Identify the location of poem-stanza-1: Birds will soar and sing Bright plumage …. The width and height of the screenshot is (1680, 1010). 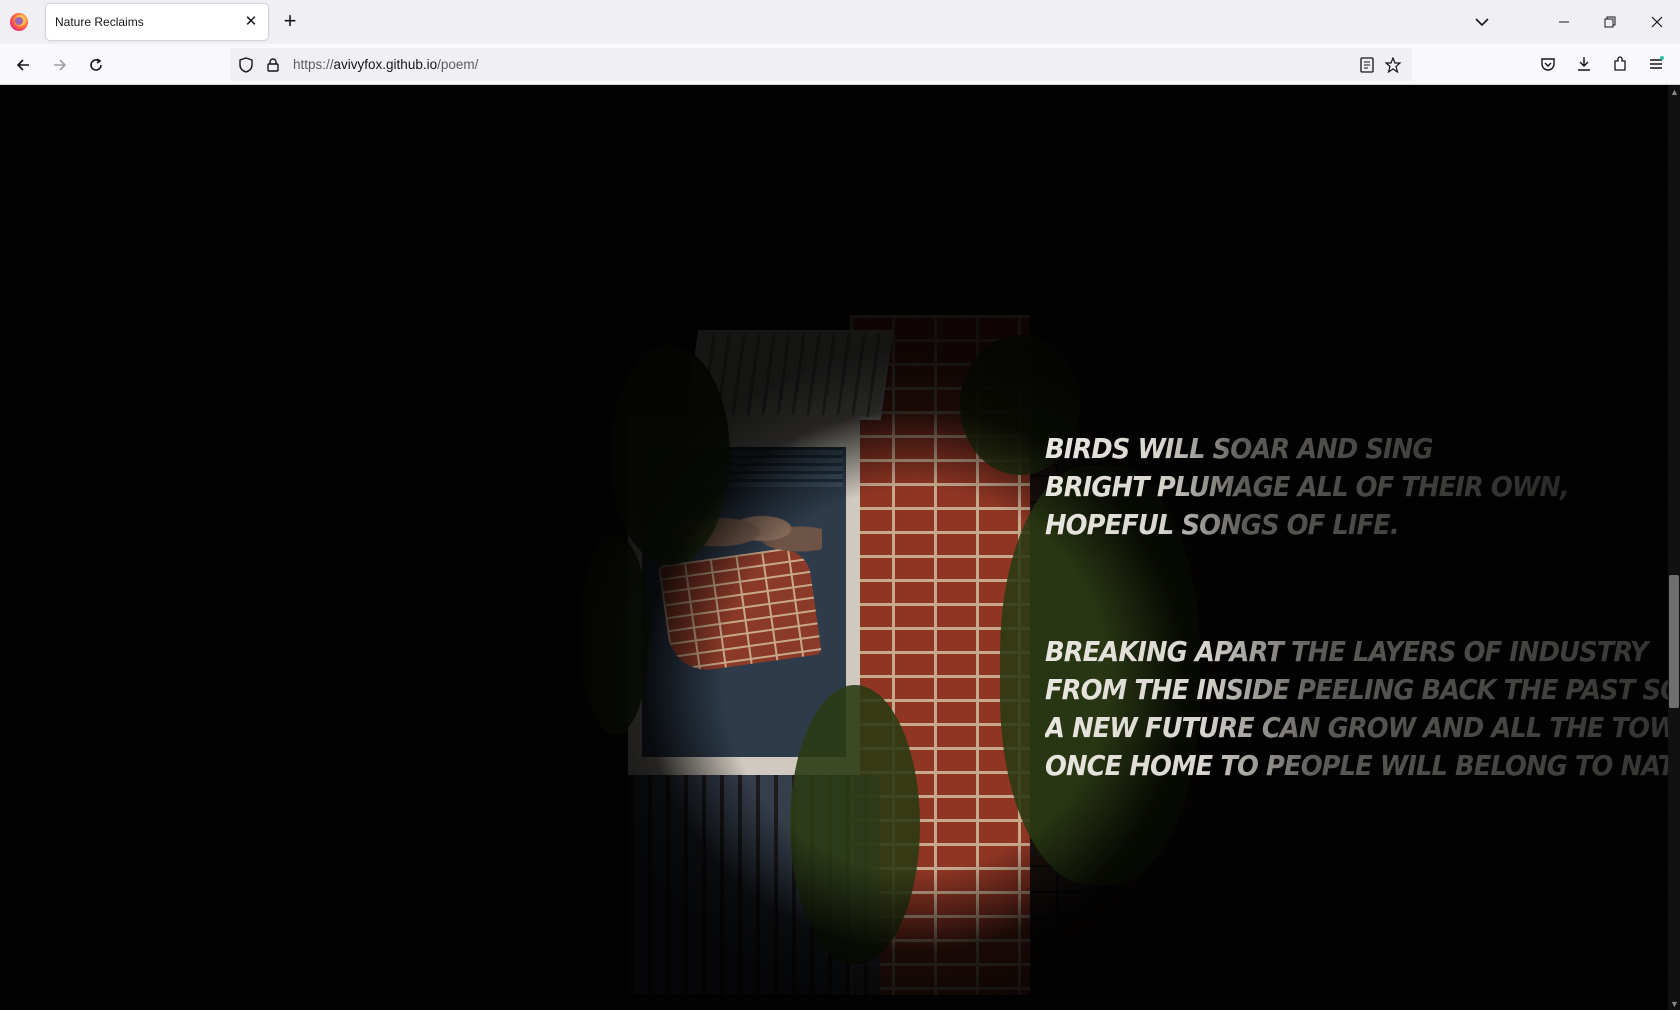
(1329, 487).